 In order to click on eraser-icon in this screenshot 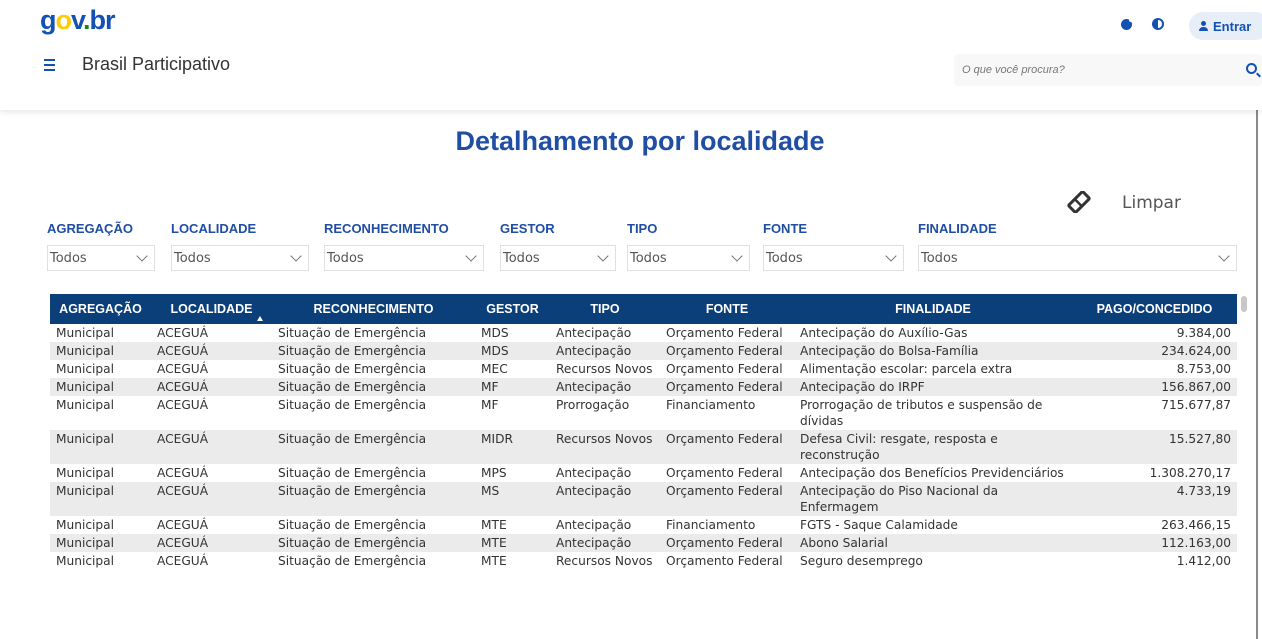, I will do `click(1079, 202)`.